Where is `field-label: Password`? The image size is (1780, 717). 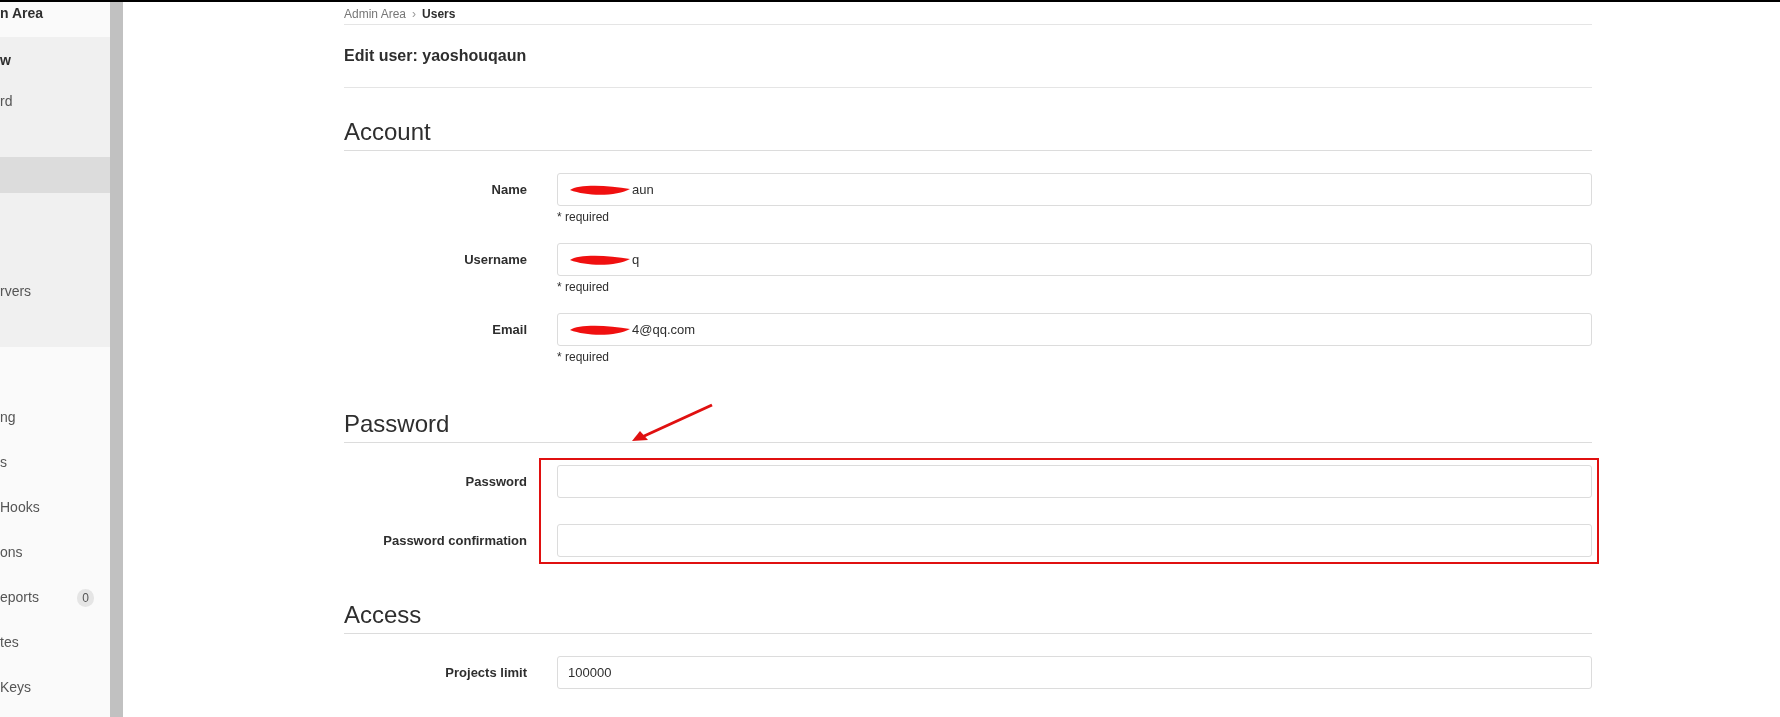 field-label: Password is located at coordinates (496, 482).